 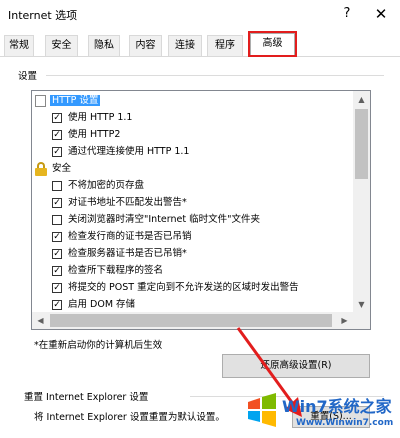 I want to click on windows-logo-icon, so click(x=262, y=410).